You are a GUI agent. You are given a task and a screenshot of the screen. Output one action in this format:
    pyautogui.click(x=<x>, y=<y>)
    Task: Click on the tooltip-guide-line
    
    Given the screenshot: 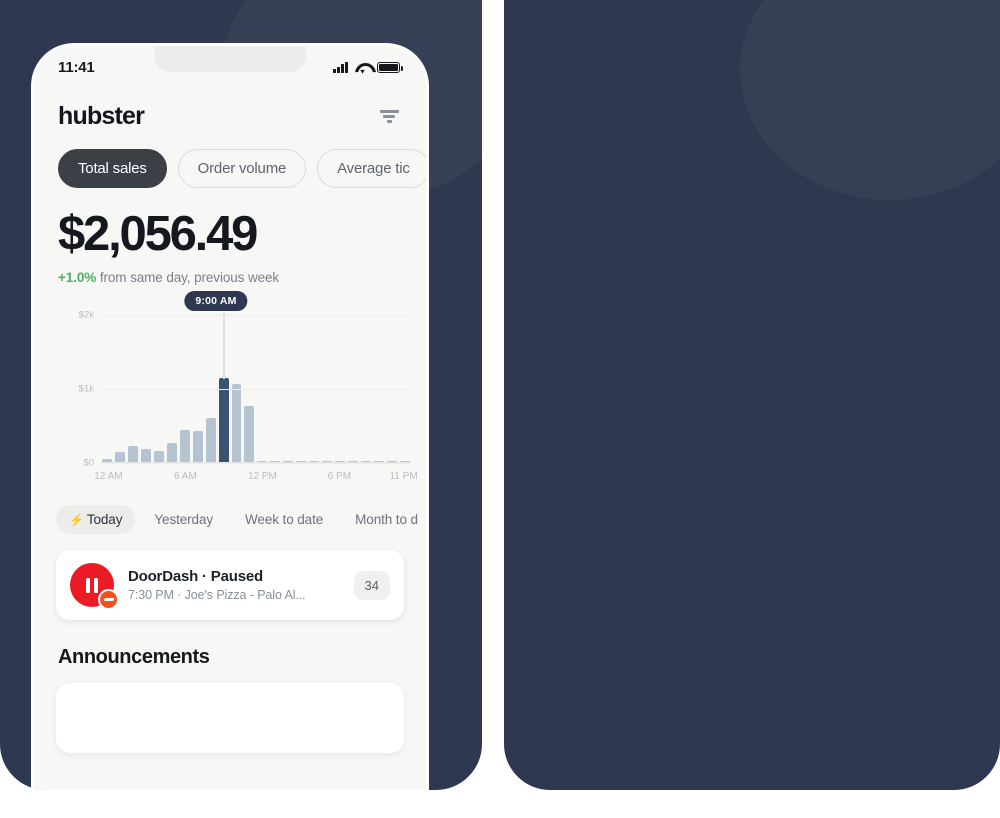 What is the action you would take?
    pyautogui.click(x=224, y=346)
    